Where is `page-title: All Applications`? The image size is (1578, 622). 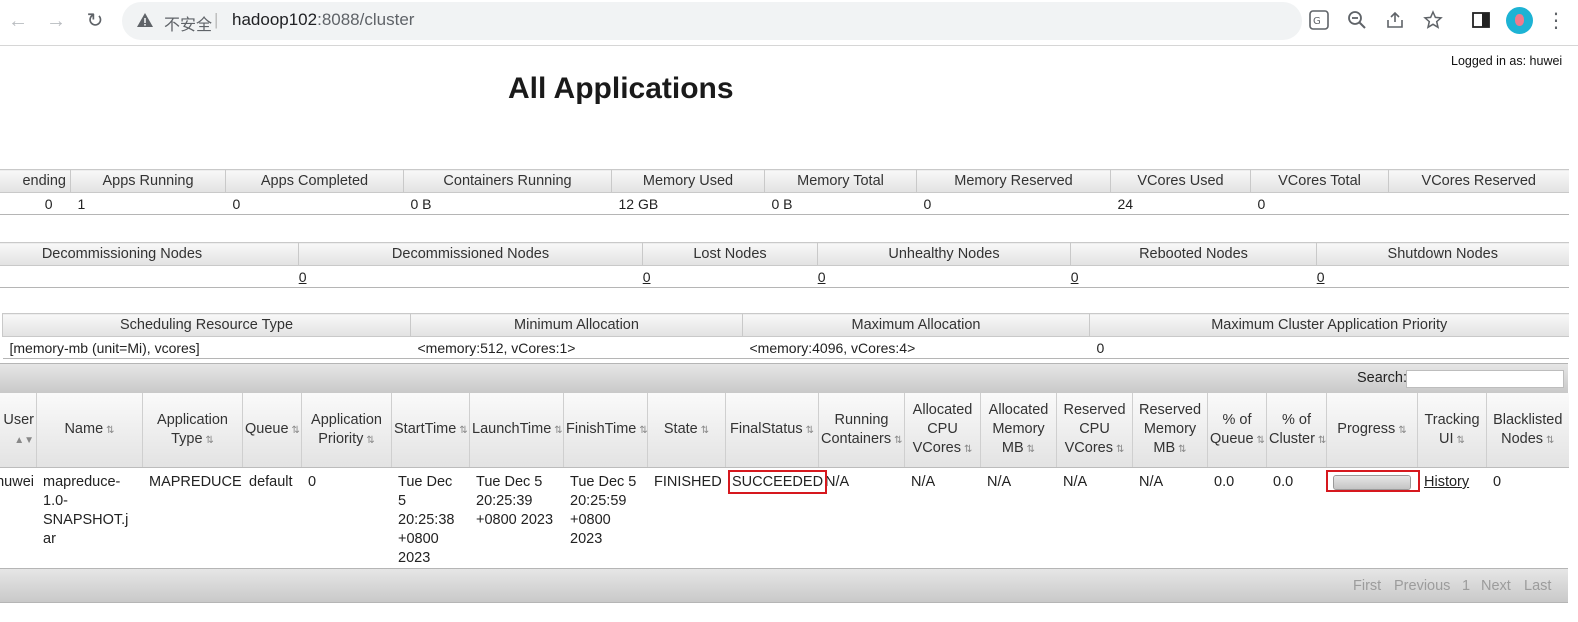
page-title: All Applications is located at coordinates (621, 88).